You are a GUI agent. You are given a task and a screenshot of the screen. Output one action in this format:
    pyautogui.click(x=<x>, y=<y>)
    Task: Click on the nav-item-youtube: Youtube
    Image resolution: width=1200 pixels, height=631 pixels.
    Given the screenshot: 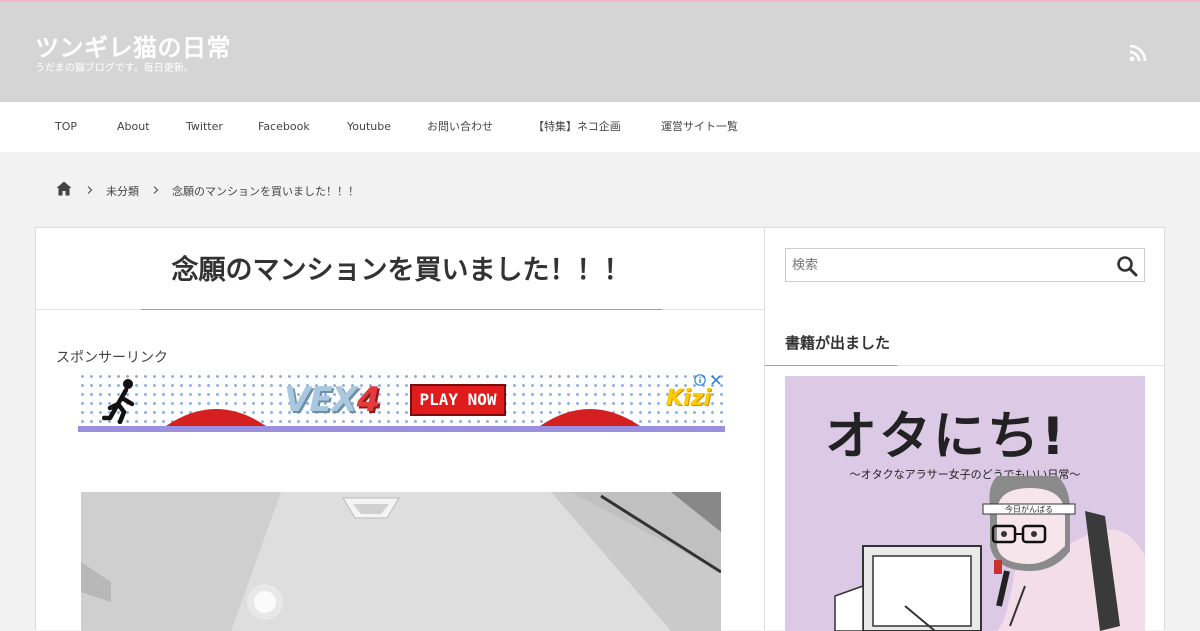 What is the action you would take?
    pyautogui.click(x=369, y=127)
    